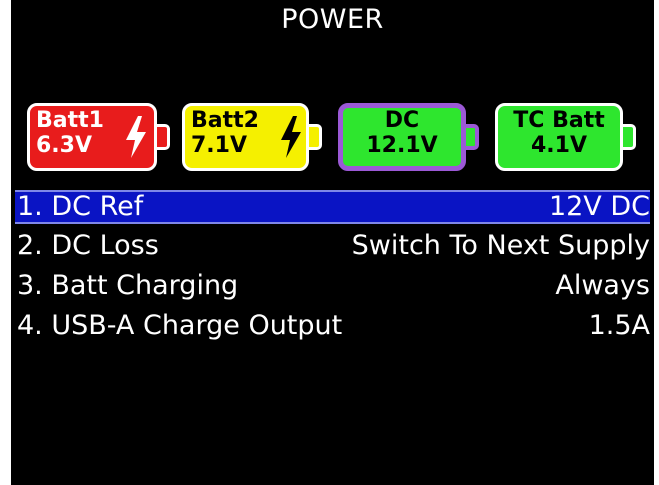 This screenshot has height=485, width=659. Describe the element at coordinates (70, 120) in the screenshot. I see `supply-batt1-name: Batt1` at that location.